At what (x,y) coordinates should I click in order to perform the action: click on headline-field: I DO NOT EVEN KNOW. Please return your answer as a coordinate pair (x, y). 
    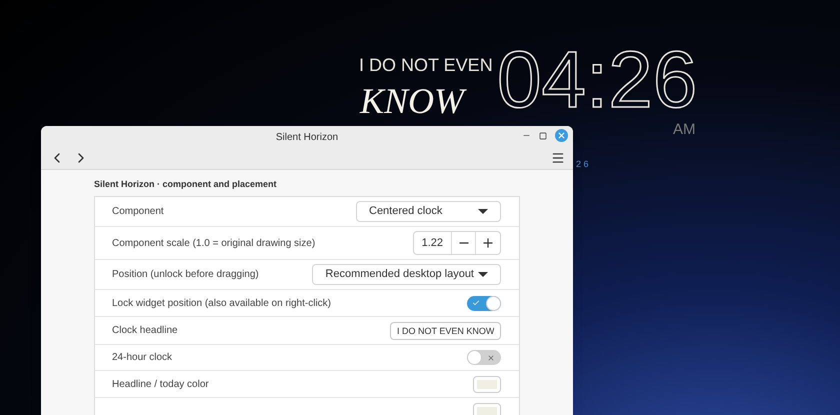
    Looking at the image, I should click on (445, 331).